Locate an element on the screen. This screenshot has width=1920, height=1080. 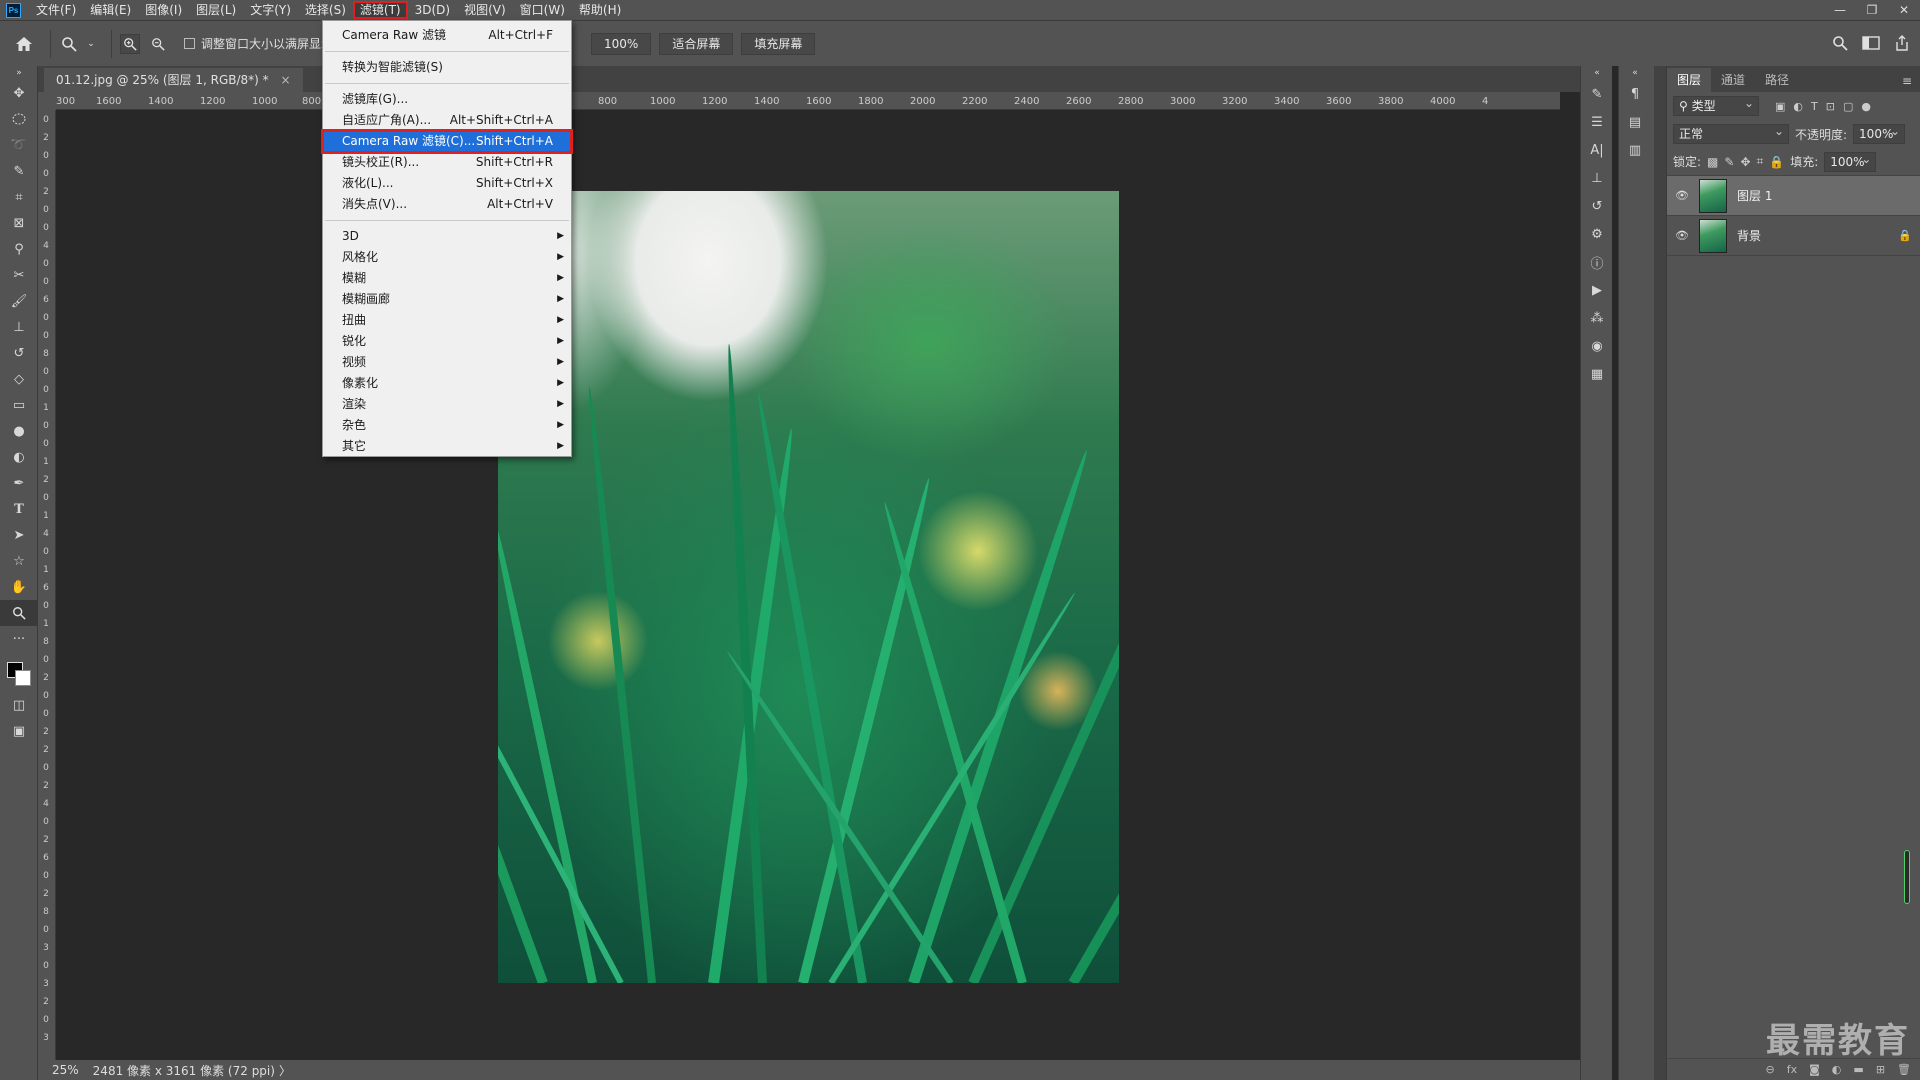
lock-artboard-icon: ⌗ is located at coordinates (1760, 161).